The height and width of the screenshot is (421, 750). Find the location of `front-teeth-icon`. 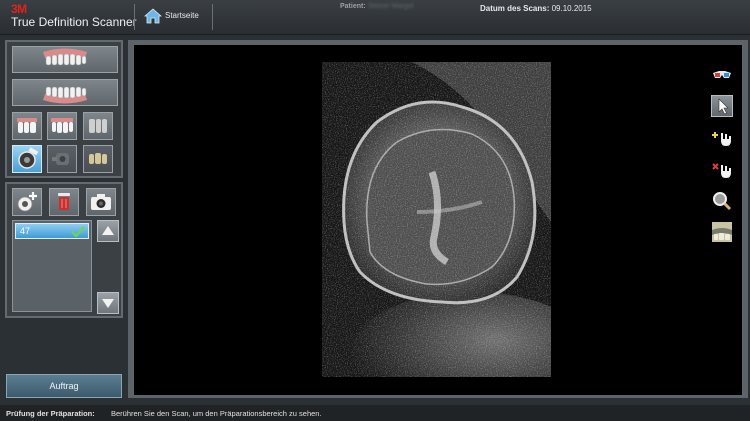

front-teeth-icon is located at coordinates (62, 125).